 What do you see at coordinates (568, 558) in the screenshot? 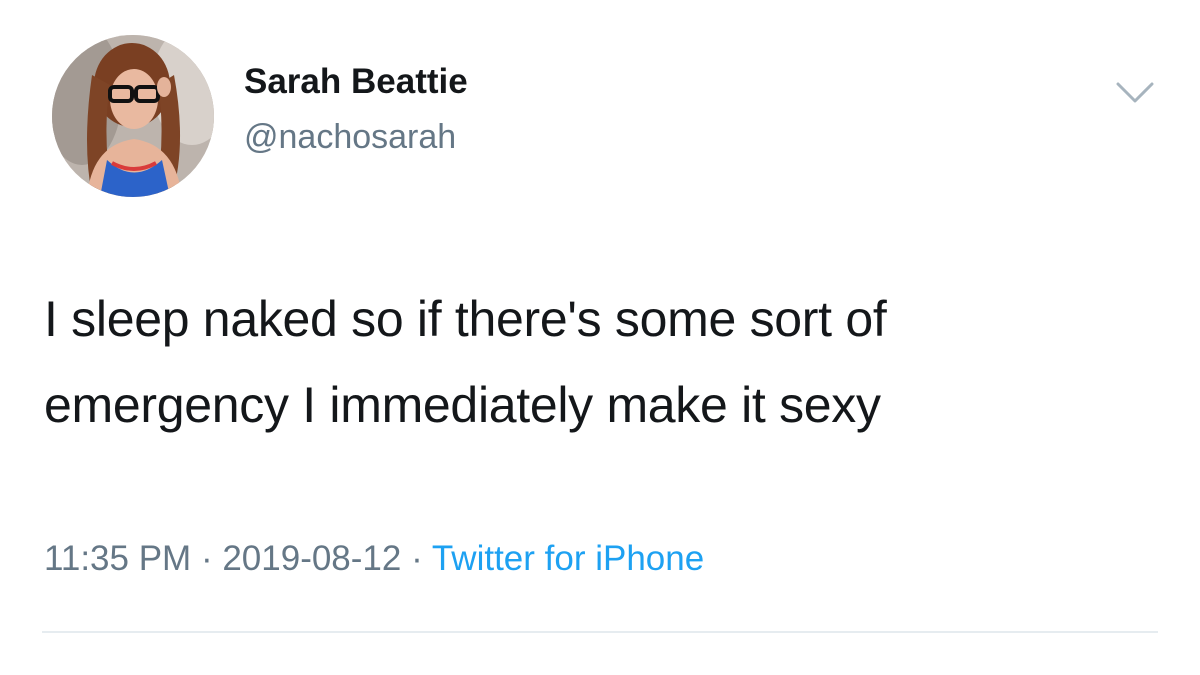
I see `tweet-source-link: Twitter for iPhone` at bounding box center [568, 558].